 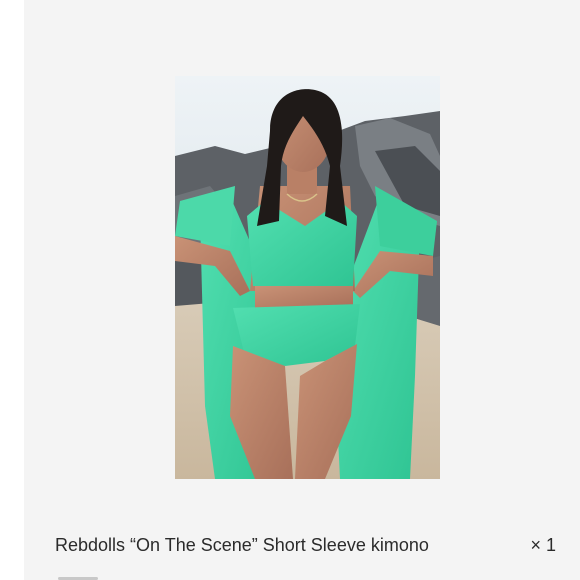 What do you see at coordinates (93, 577) in the screenshot?
I see `product-subtitle-placeholder` at bounding box center [93, 577].